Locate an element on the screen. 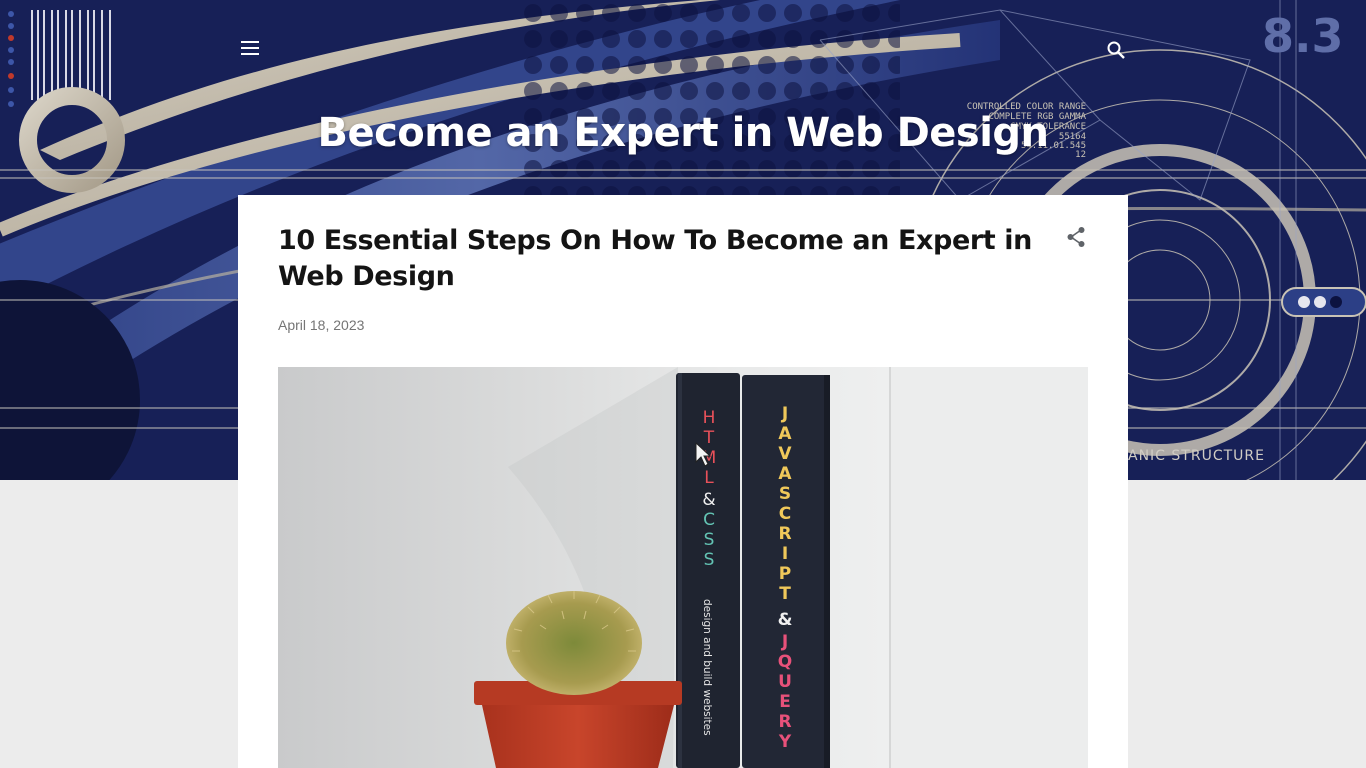 Image resolution: width=1366 pixels, height=768 pixels. svg-text: Q is located at coordinates (785, 662).